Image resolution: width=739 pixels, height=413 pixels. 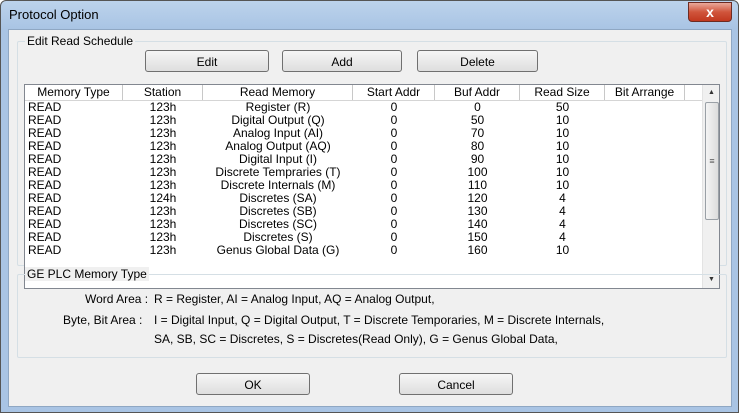 What do you see at coordinates (80, 41) in the screenshot?
I see `edit-read-schedule-title: Edit Read Schedule` at bounding box center [80, 41].